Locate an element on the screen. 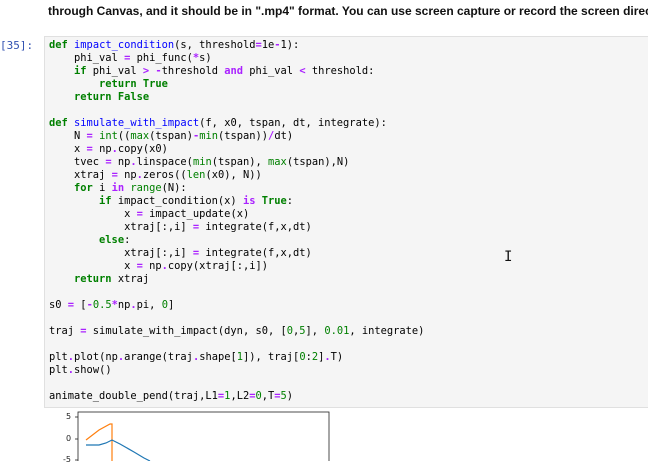  cell-output: 5 0 -5 is located at coordinates (346, 437).